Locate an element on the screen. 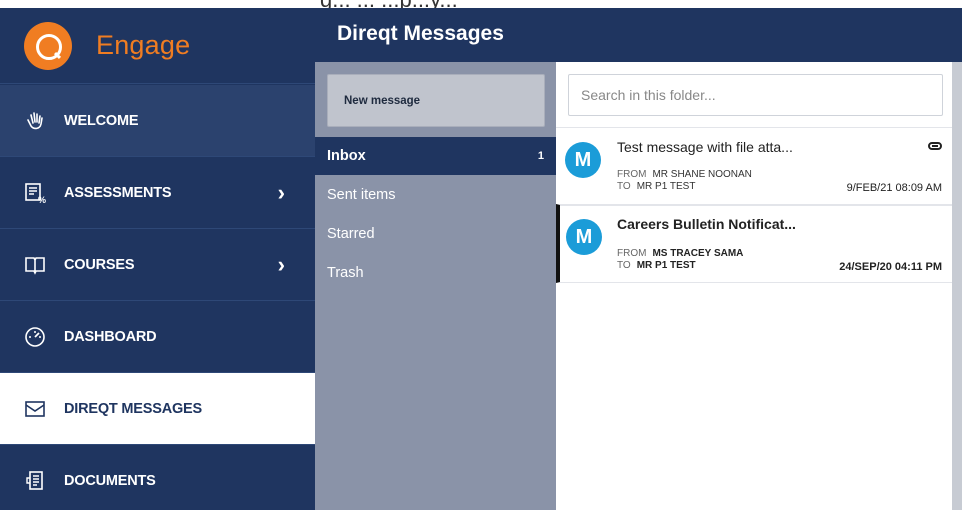 The width and height of the screenshot is (962, 510). sidebar-item-label: DIREQT MESSAGES is located at coordinates (133, 408).